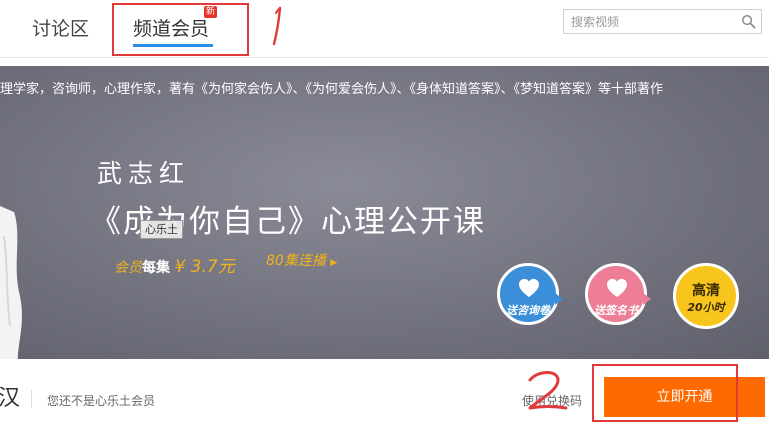  I want to click on author-photo-edge, so click(11, 282).